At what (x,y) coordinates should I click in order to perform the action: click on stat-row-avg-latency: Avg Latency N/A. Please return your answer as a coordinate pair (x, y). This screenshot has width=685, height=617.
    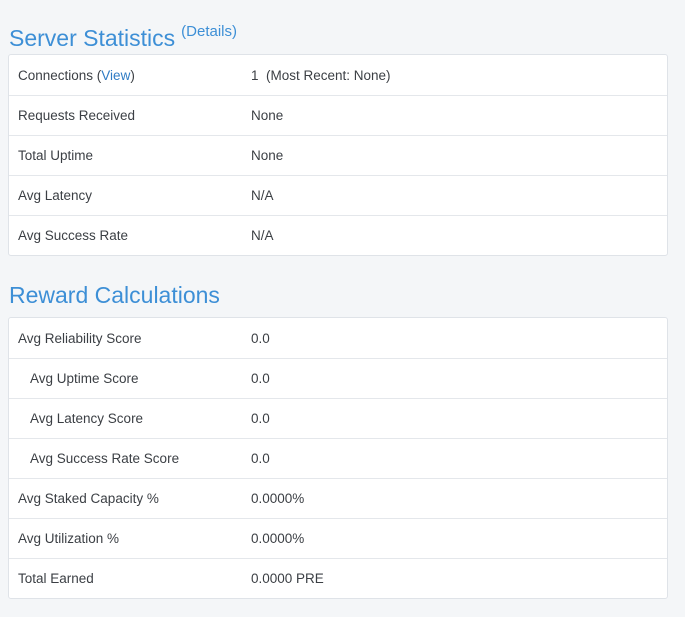
    Looking at the image, I should click on (338, 195).